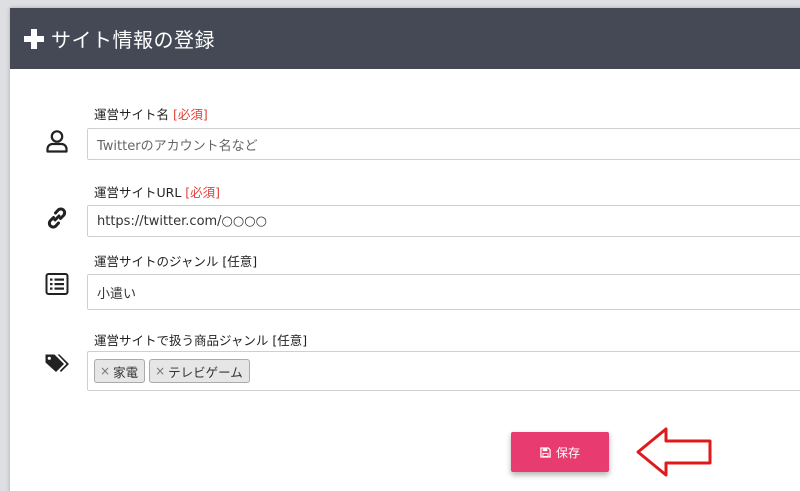 This screenshot has height=491, width=800. Describe the element at coordinates (126, 372) in the screenshot. I see `tag-label: 家電` at that location.